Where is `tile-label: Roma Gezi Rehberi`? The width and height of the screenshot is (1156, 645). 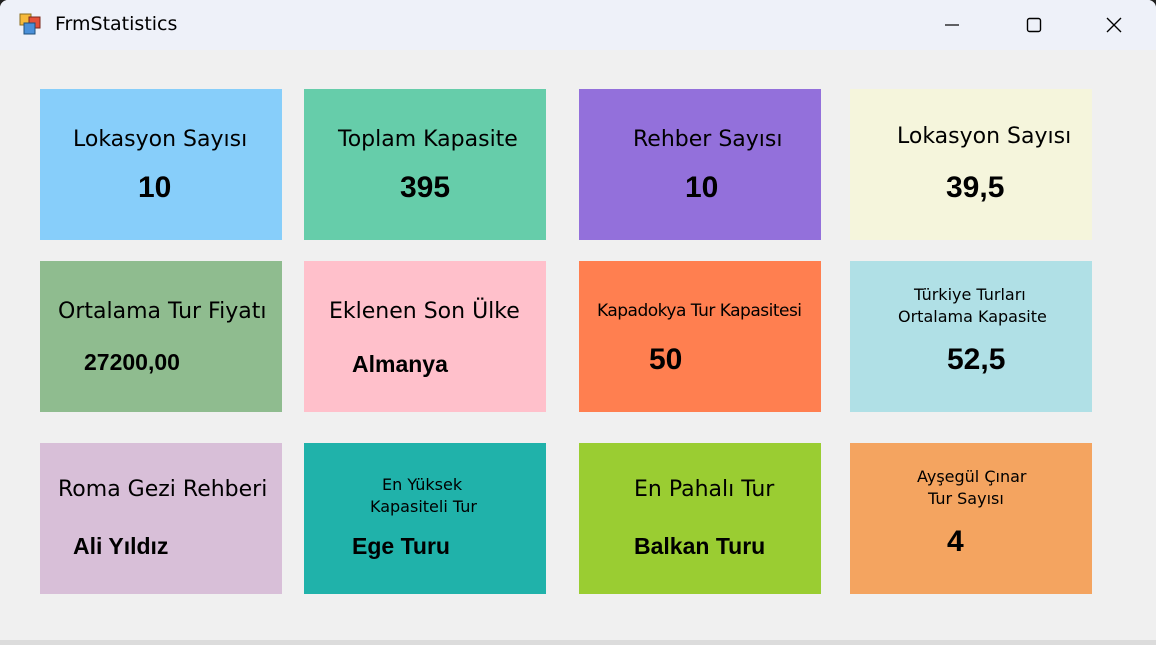
tile-label: Roma Gezi Rehberi is located at coordinates (163, 489).